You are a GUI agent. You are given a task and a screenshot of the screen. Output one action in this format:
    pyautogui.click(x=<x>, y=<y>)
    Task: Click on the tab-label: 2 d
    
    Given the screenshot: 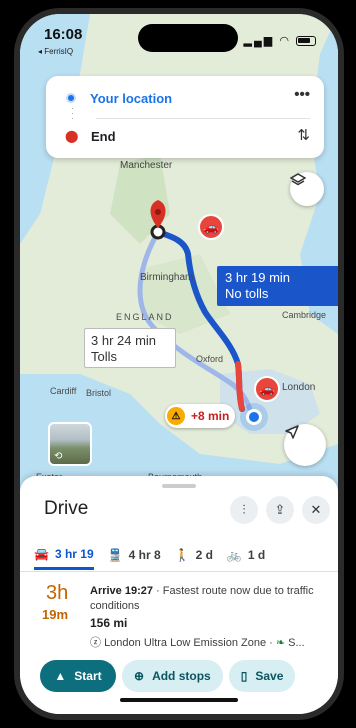 What is the action you would take?
    pyautogui.click(x=204, y=555)
    